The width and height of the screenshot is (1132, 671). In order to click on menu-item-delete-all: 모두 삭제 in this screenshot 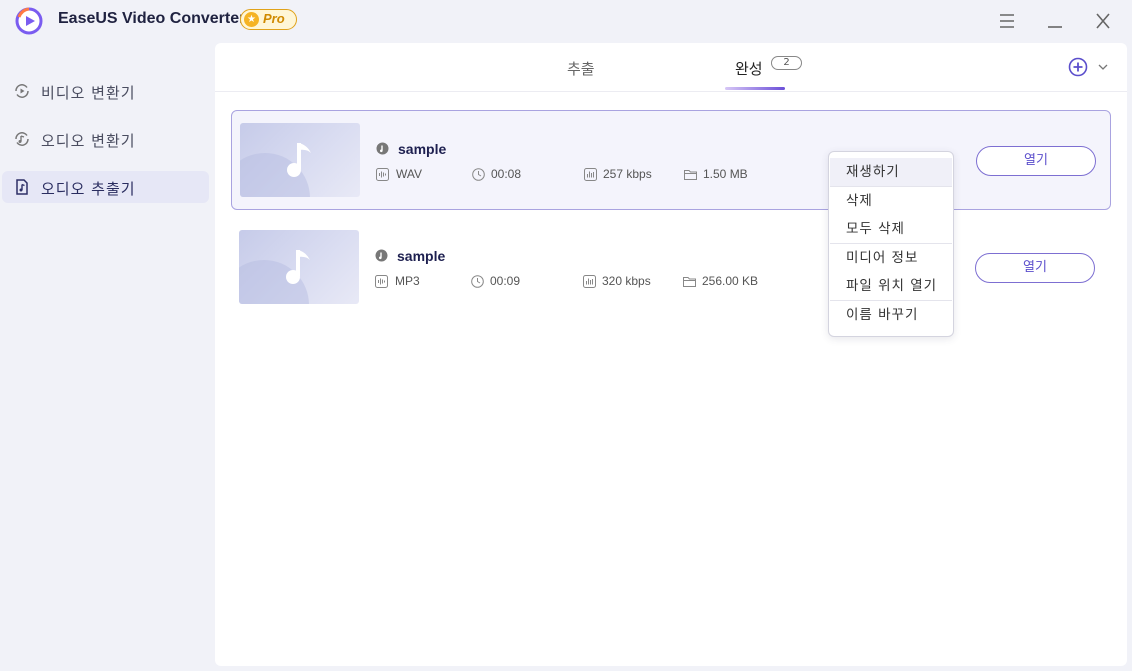, I will do `click(891, 229)`.